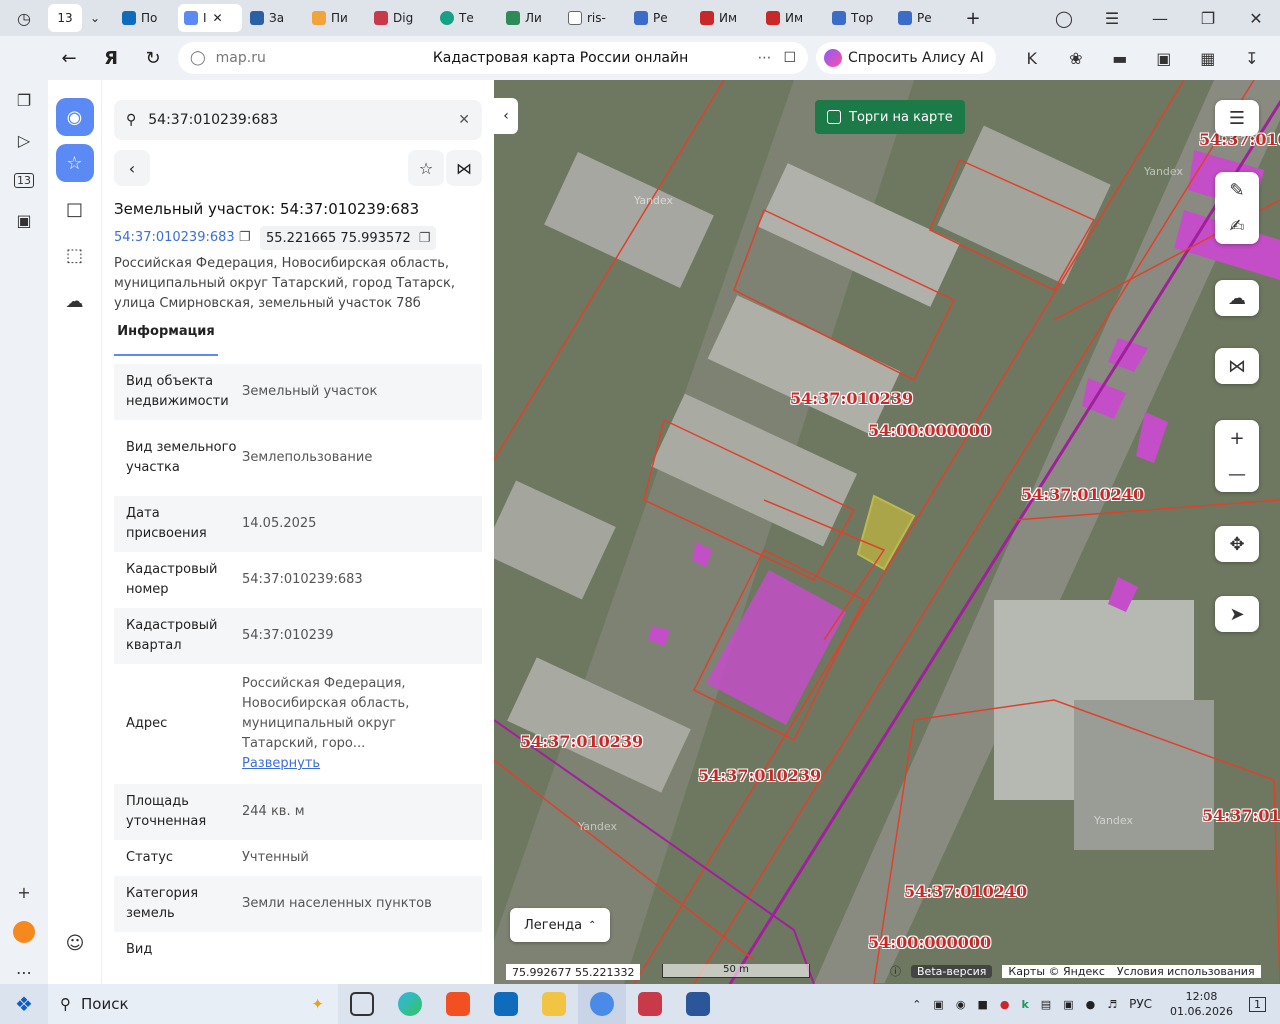  What do you see at coordinates (1185, 971) in the screenshot?
I see `terms-link: Условия использования` at bounding box center [1185, 971].